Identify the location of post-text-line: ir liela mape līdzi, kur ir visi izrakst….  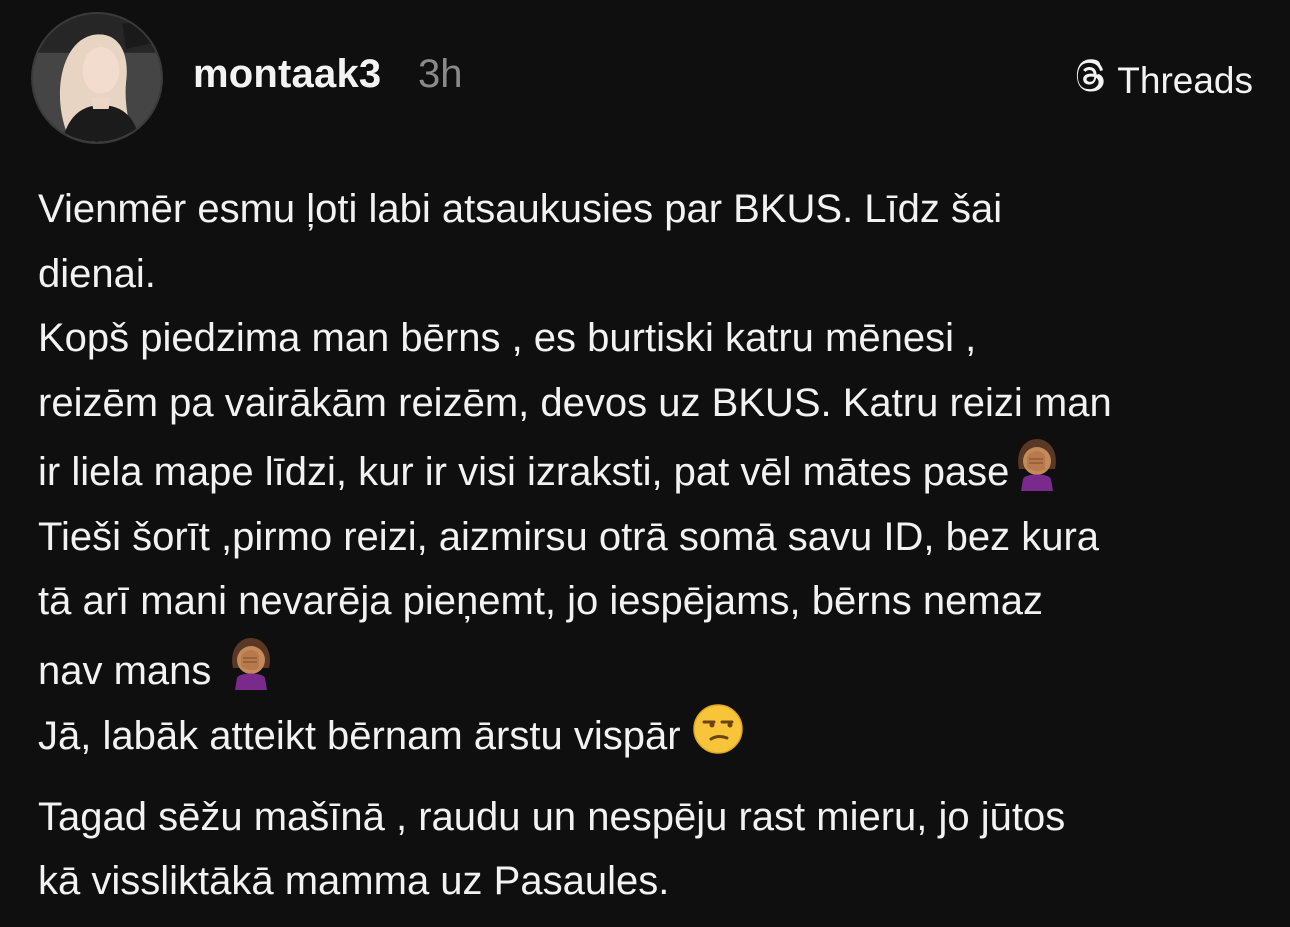
(524, 472).